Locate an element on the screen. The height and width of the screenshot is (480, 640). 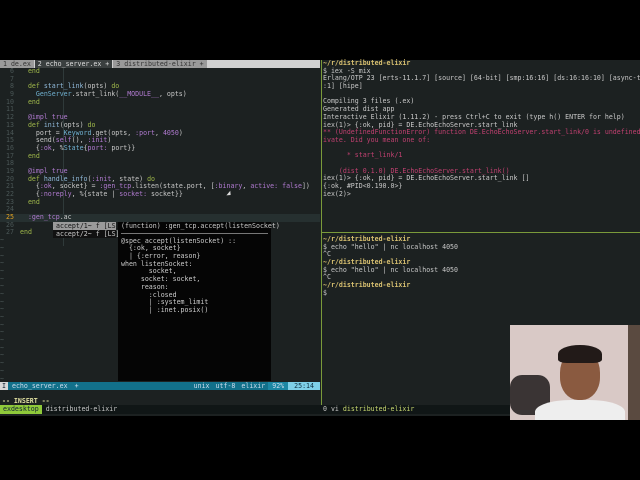
status-filename: echo_server.ex is located at coordinates (39, 386).